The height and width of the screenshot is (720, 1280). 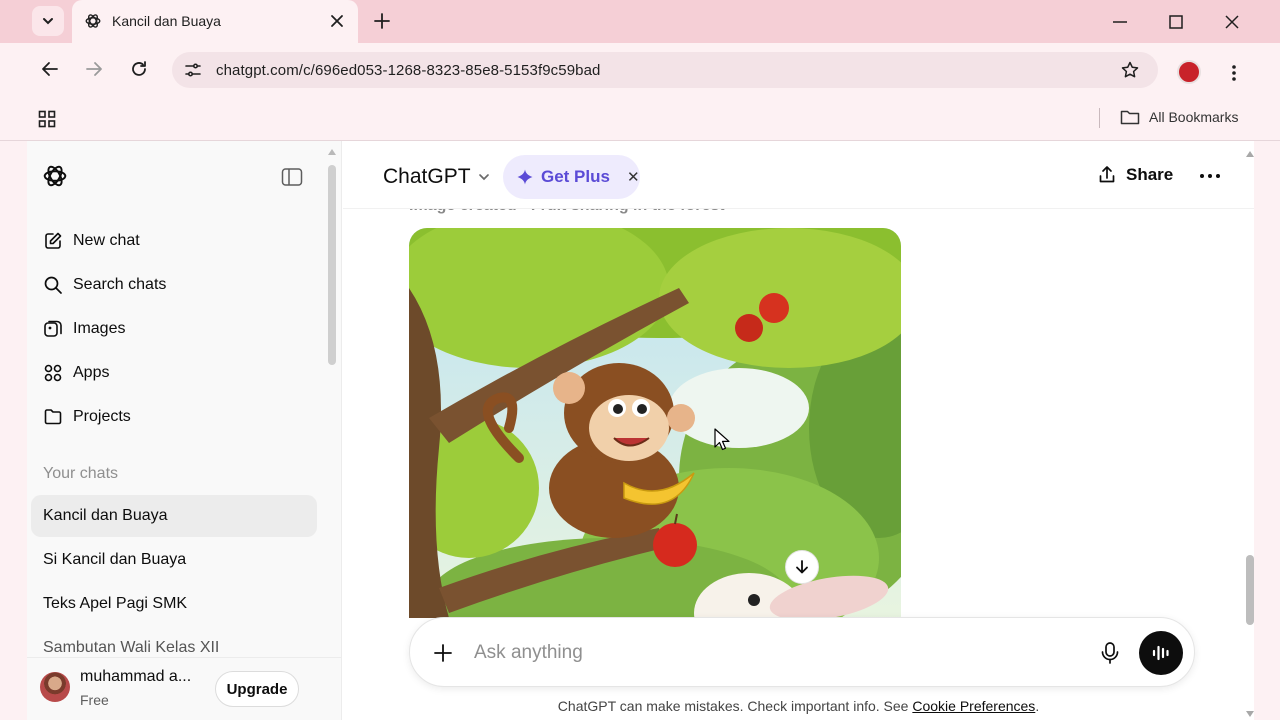 I want to click on reload-icon, so click(x=139, y=69).